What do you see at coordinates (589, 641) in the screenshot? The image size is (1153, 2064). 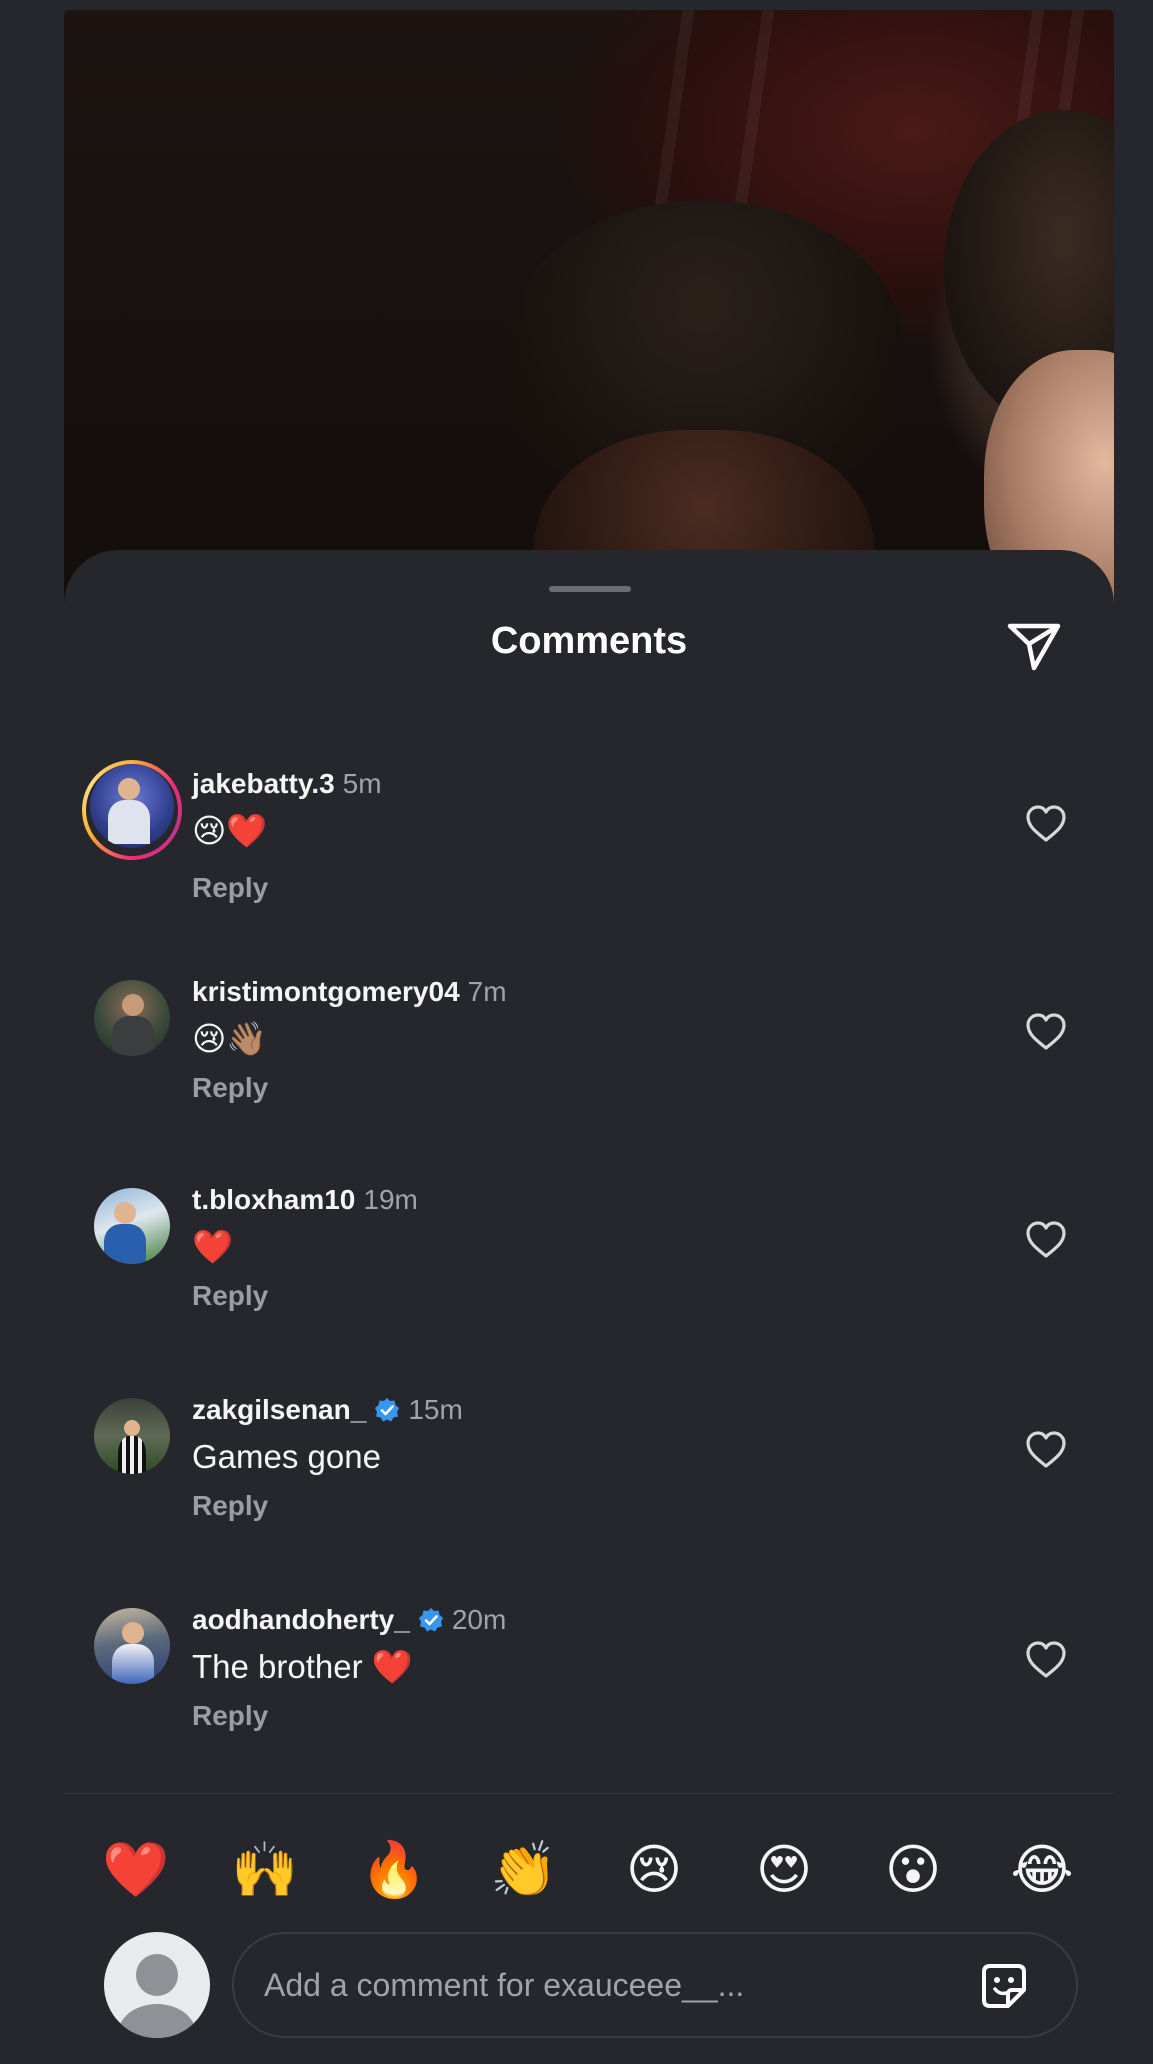 I see `sheet-title: Comments` at bounding box center [589, 641].